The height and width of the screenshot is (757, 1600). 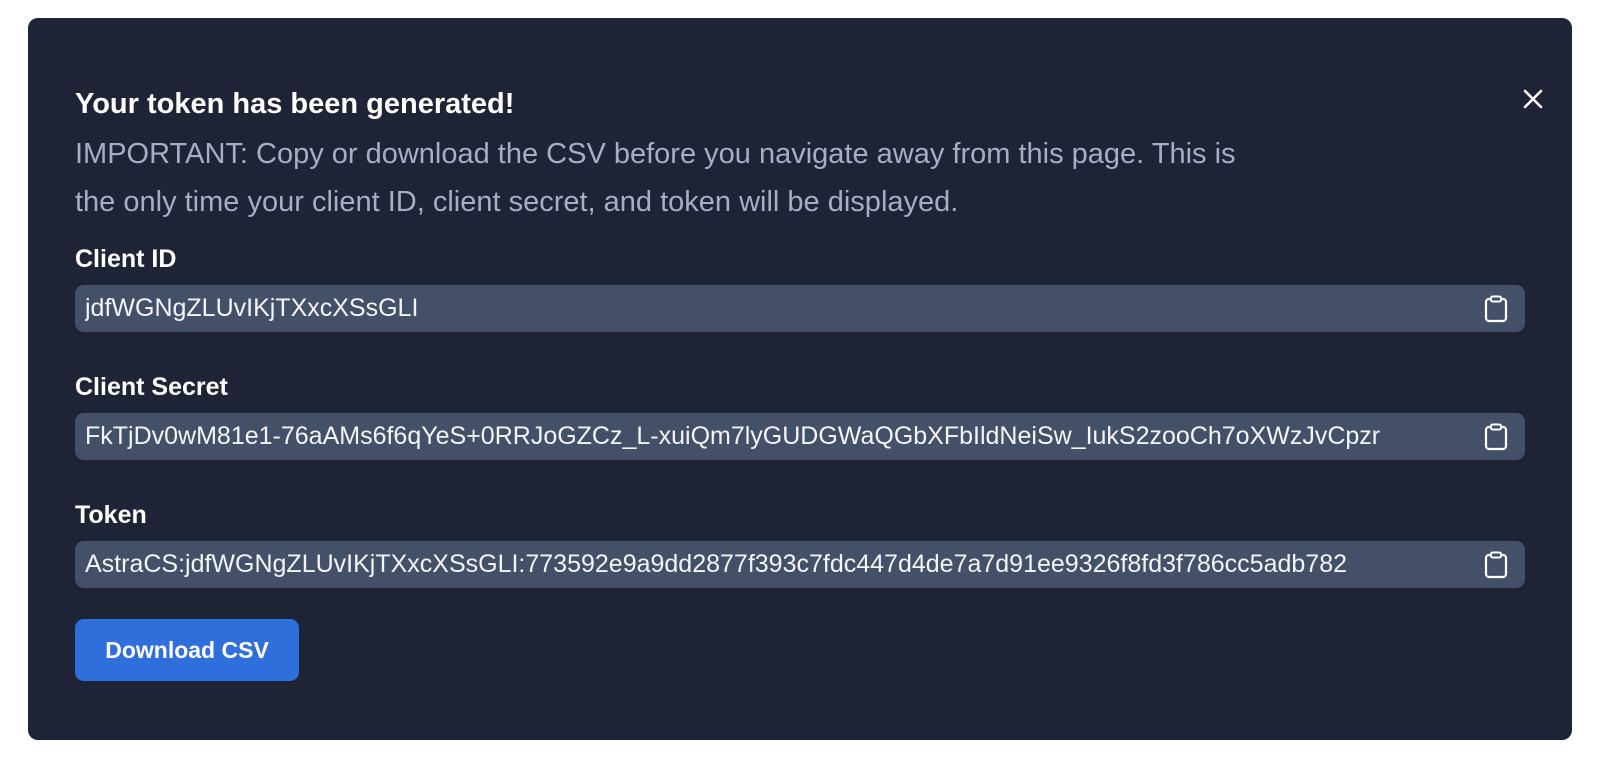 I want to click on client-id-field: jdfWGNgZLUvIKjTXxcXSsGLI, so click(x=800, y=308).